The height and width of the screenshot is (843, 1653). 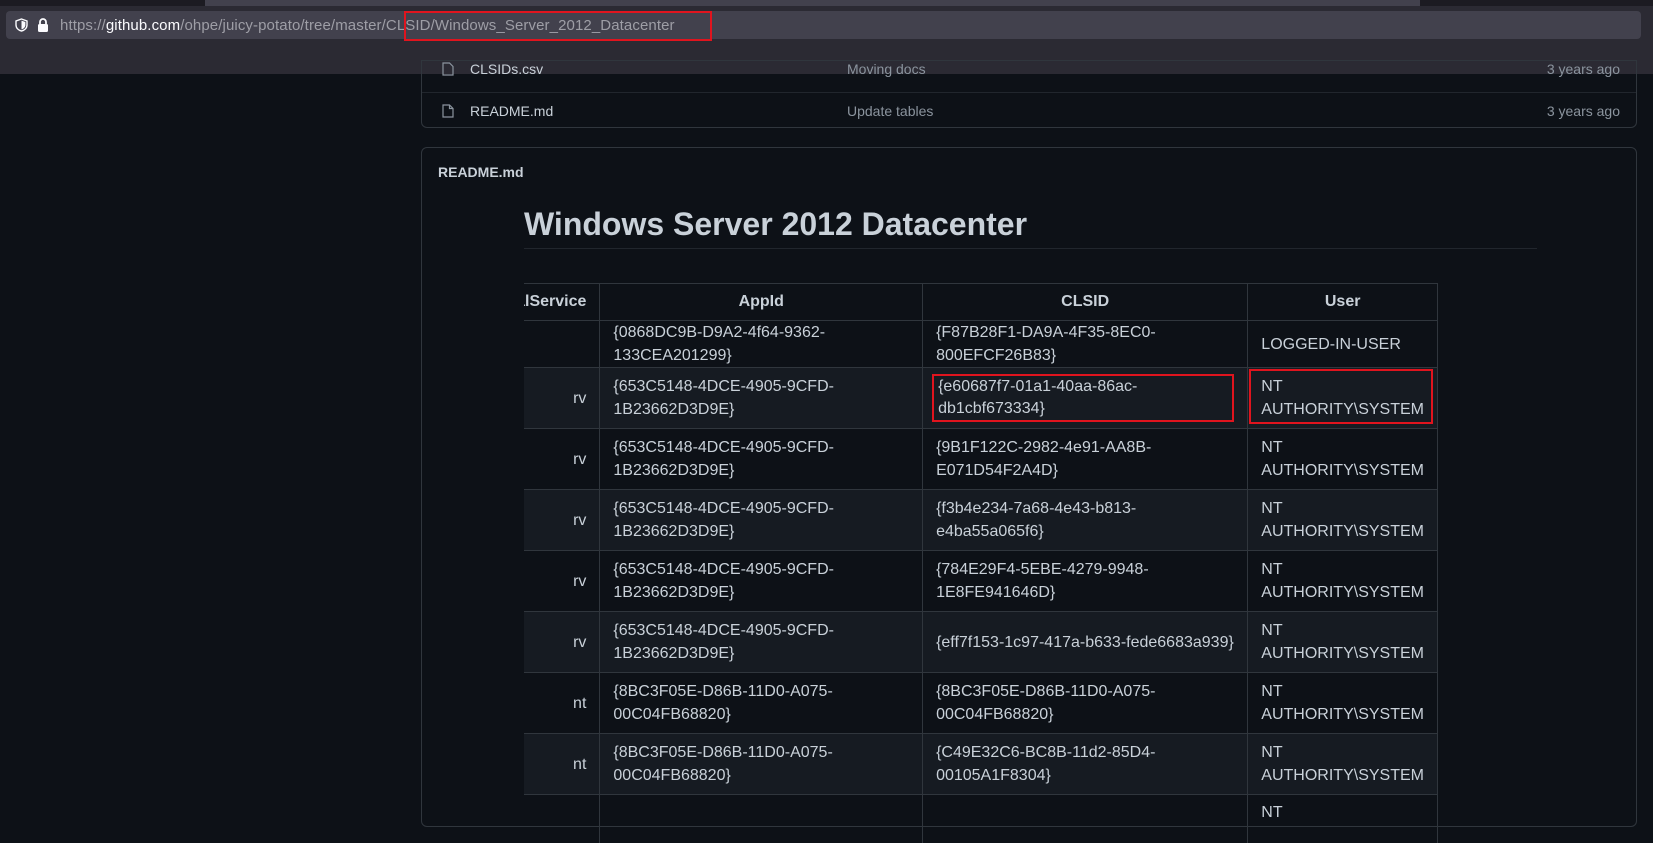 I want to click on file-name-link: CLSIDs.csv, so click(x=506, y=69).